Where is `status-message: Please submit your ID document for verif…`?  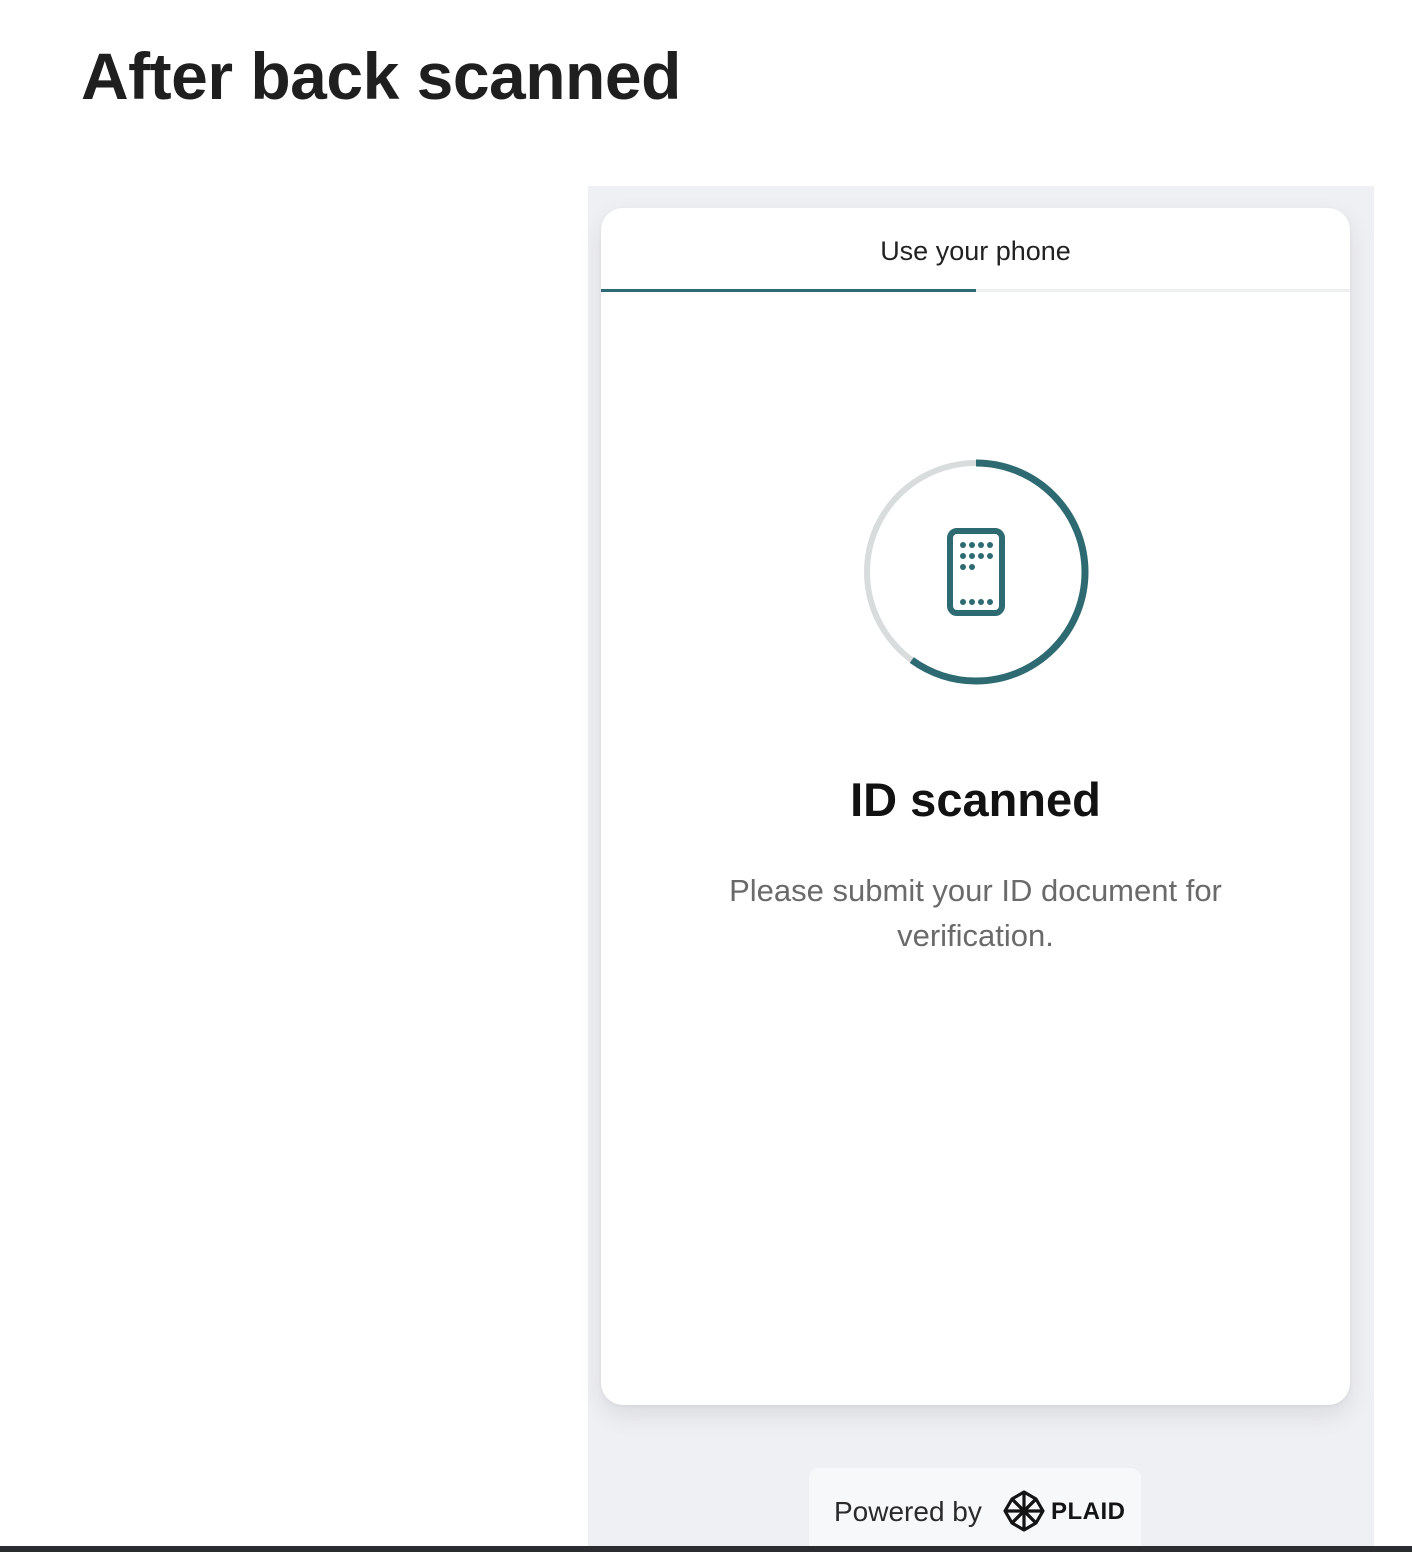 status-message: Please submit your ID document for verif… is located at coordinates (975, 913).